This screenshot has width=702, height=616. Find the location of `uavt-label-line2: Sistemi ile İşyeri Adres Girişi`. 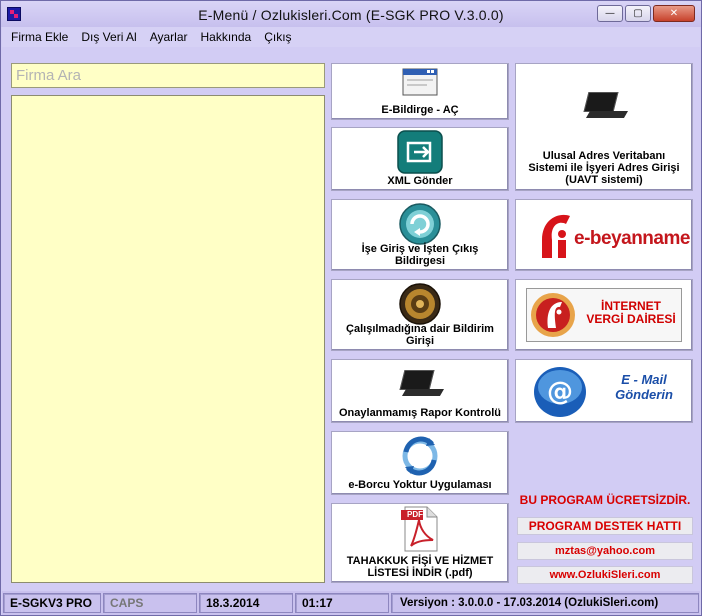

uavt-label-line2: Sistemi ile İşyeri Adres Girişi is located at coordinates (604, 168).